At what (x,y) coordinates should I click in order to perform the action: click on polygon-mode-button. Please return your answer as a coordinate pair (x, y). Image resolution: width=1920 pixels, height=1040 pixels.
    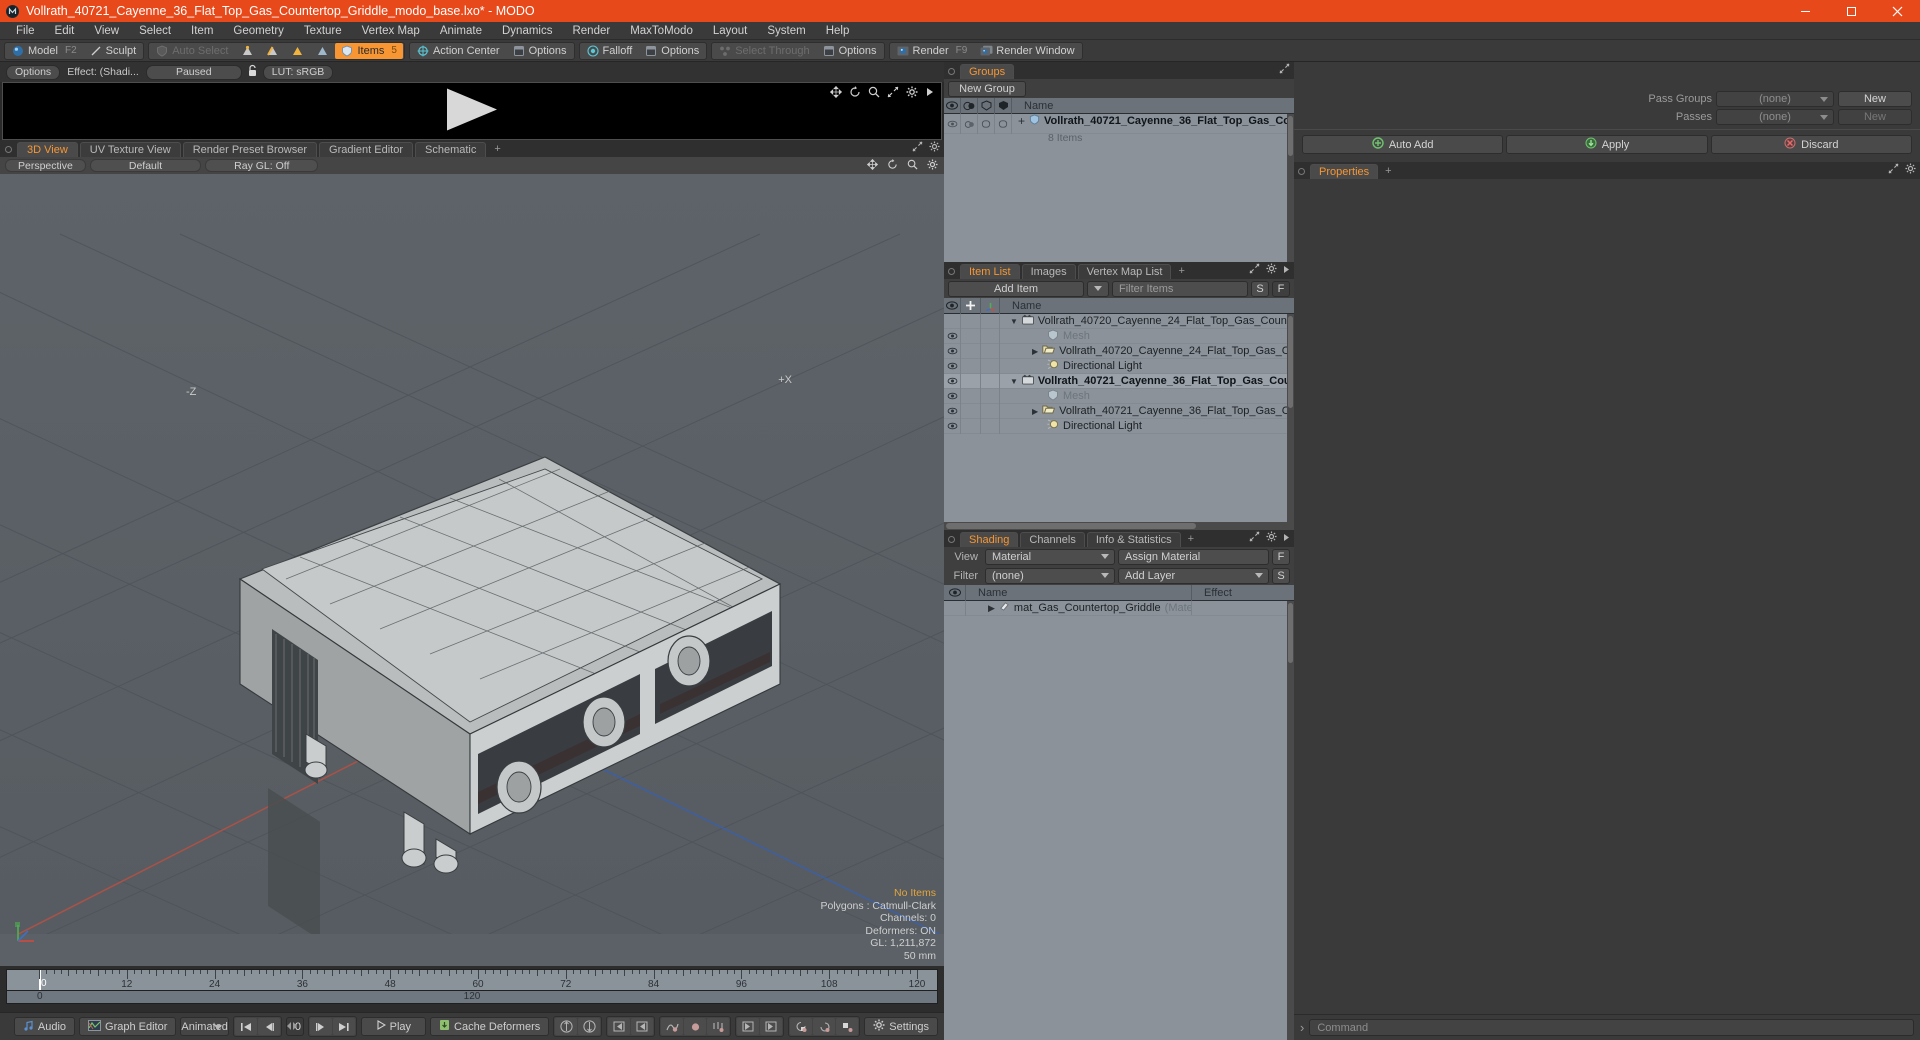
    Looking at the image, I should click on (297, 50).